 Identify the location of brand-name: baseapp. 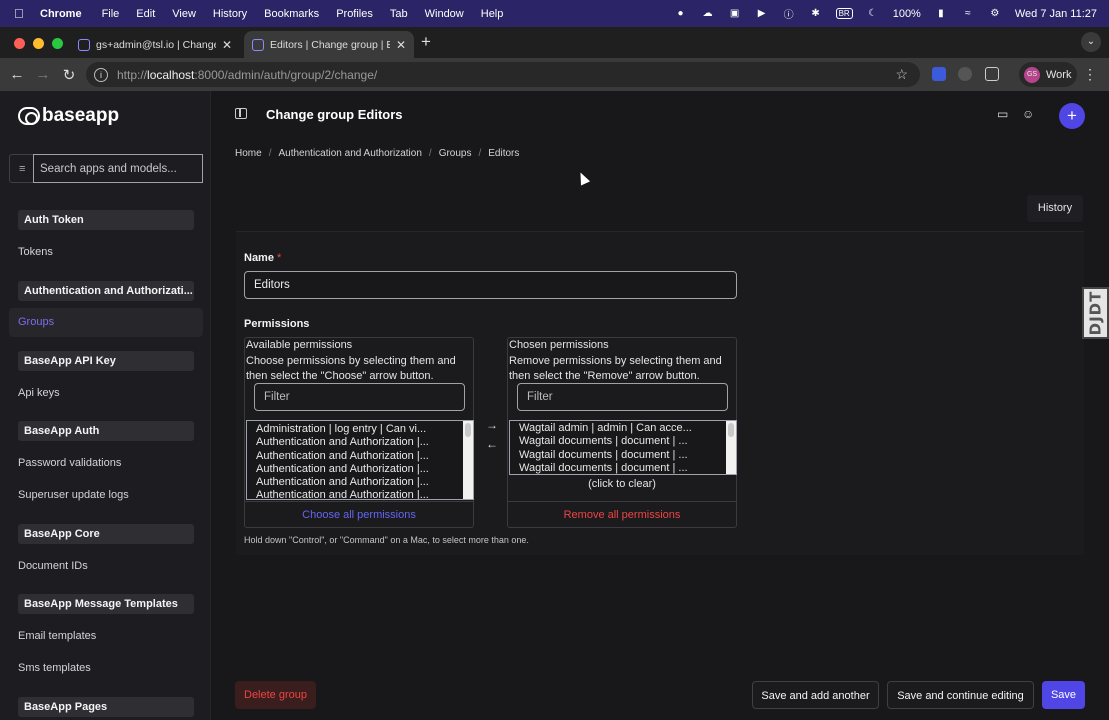
(81, 115).